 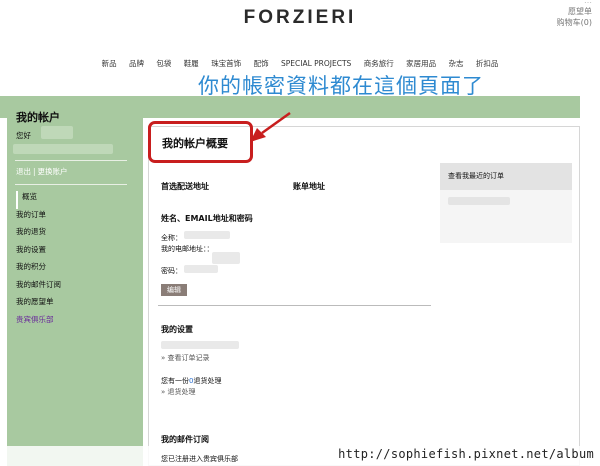 What do you see at coordinates (226, 258) in the screenshot?
I see `redacted-email-value` at bounding box center [226, 258].